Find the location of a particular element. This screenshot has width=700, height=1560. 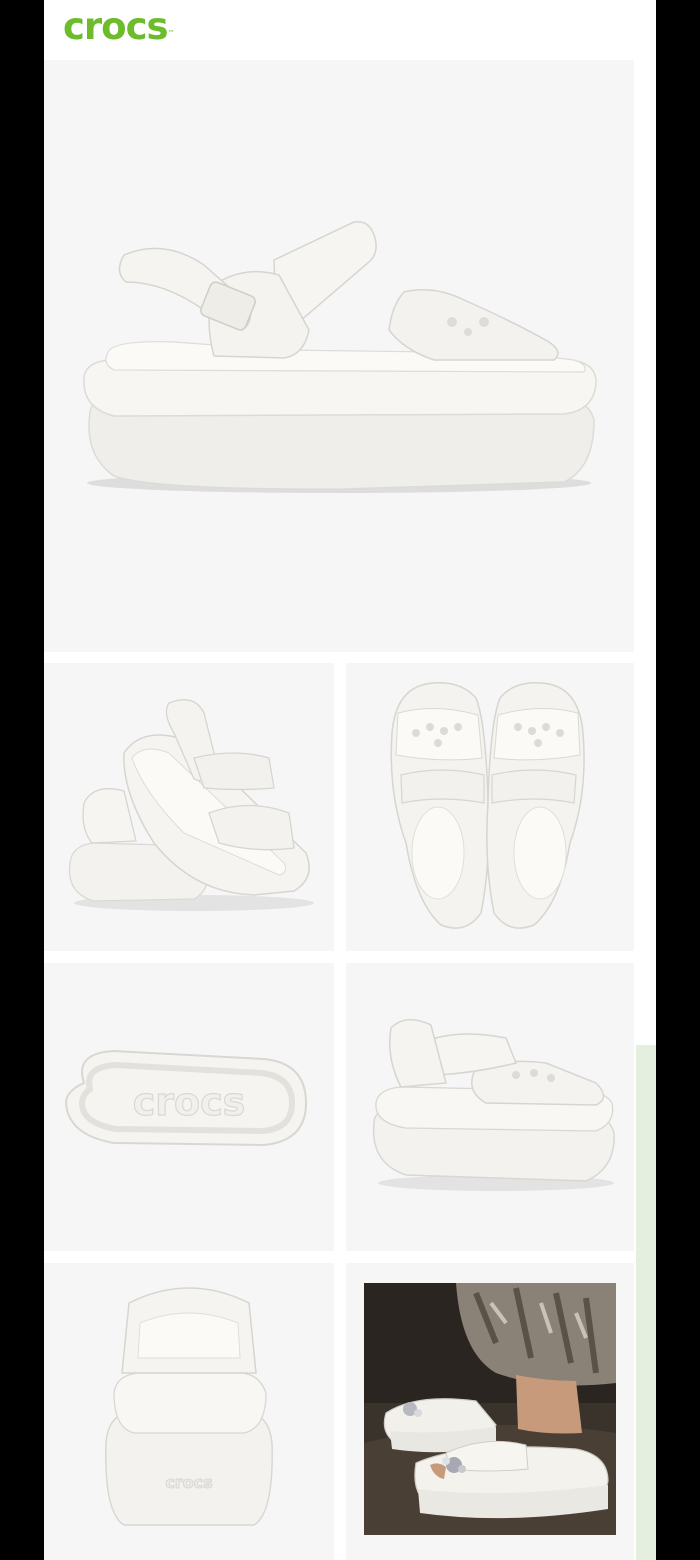

gallery-image-back-view: crocs is located at coordinates (189, 1411).